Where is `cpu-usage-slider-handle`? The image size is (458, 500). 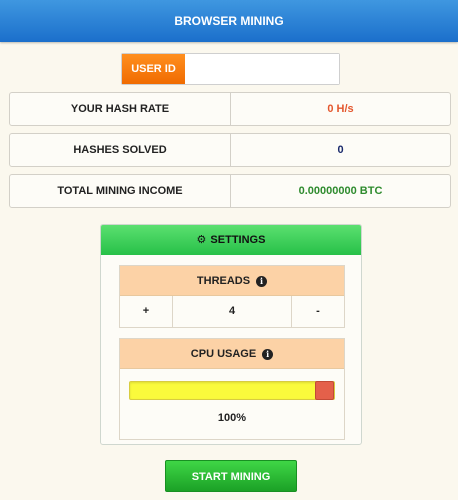
cpu-usage-slider-handle is located at coordinates (324, 390).